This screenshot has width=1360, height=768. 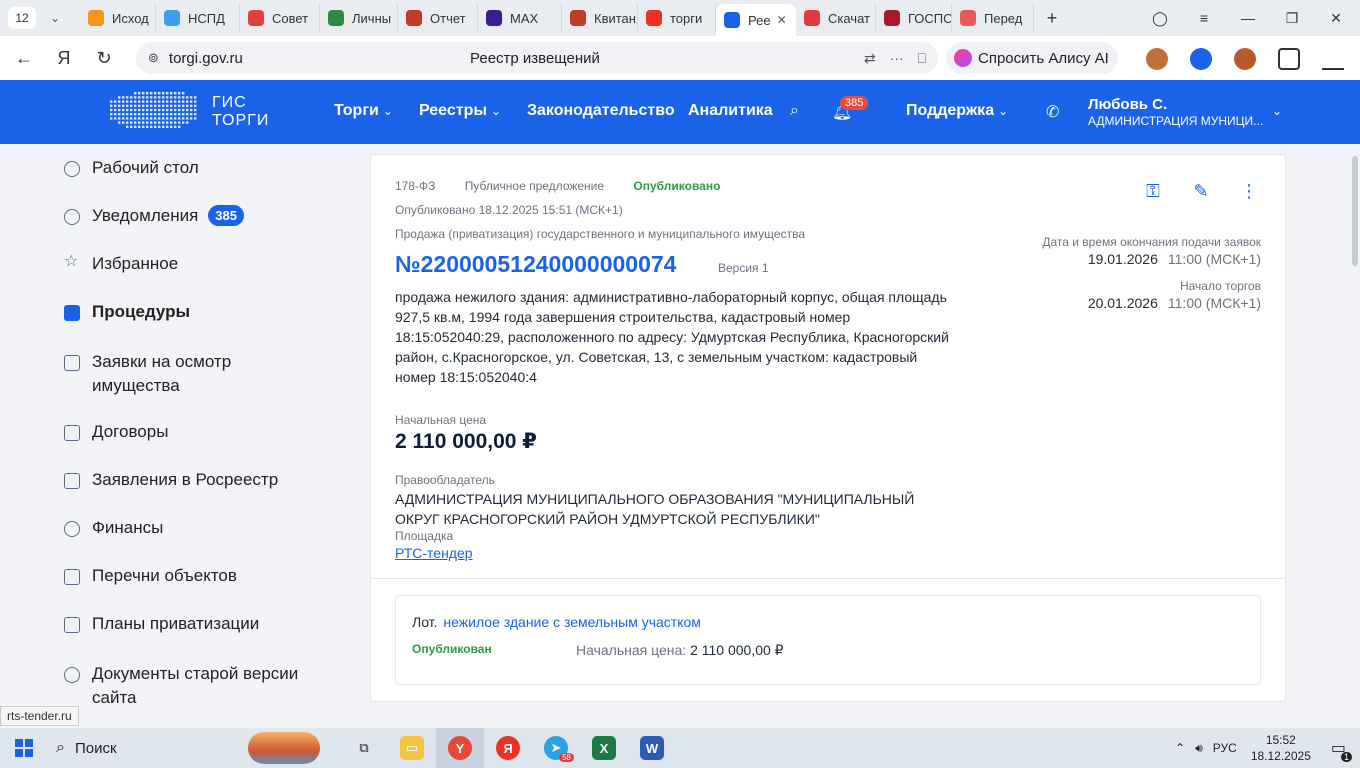 I want to click on browser-tab: ГОСПС, so click(x=914, y=18).